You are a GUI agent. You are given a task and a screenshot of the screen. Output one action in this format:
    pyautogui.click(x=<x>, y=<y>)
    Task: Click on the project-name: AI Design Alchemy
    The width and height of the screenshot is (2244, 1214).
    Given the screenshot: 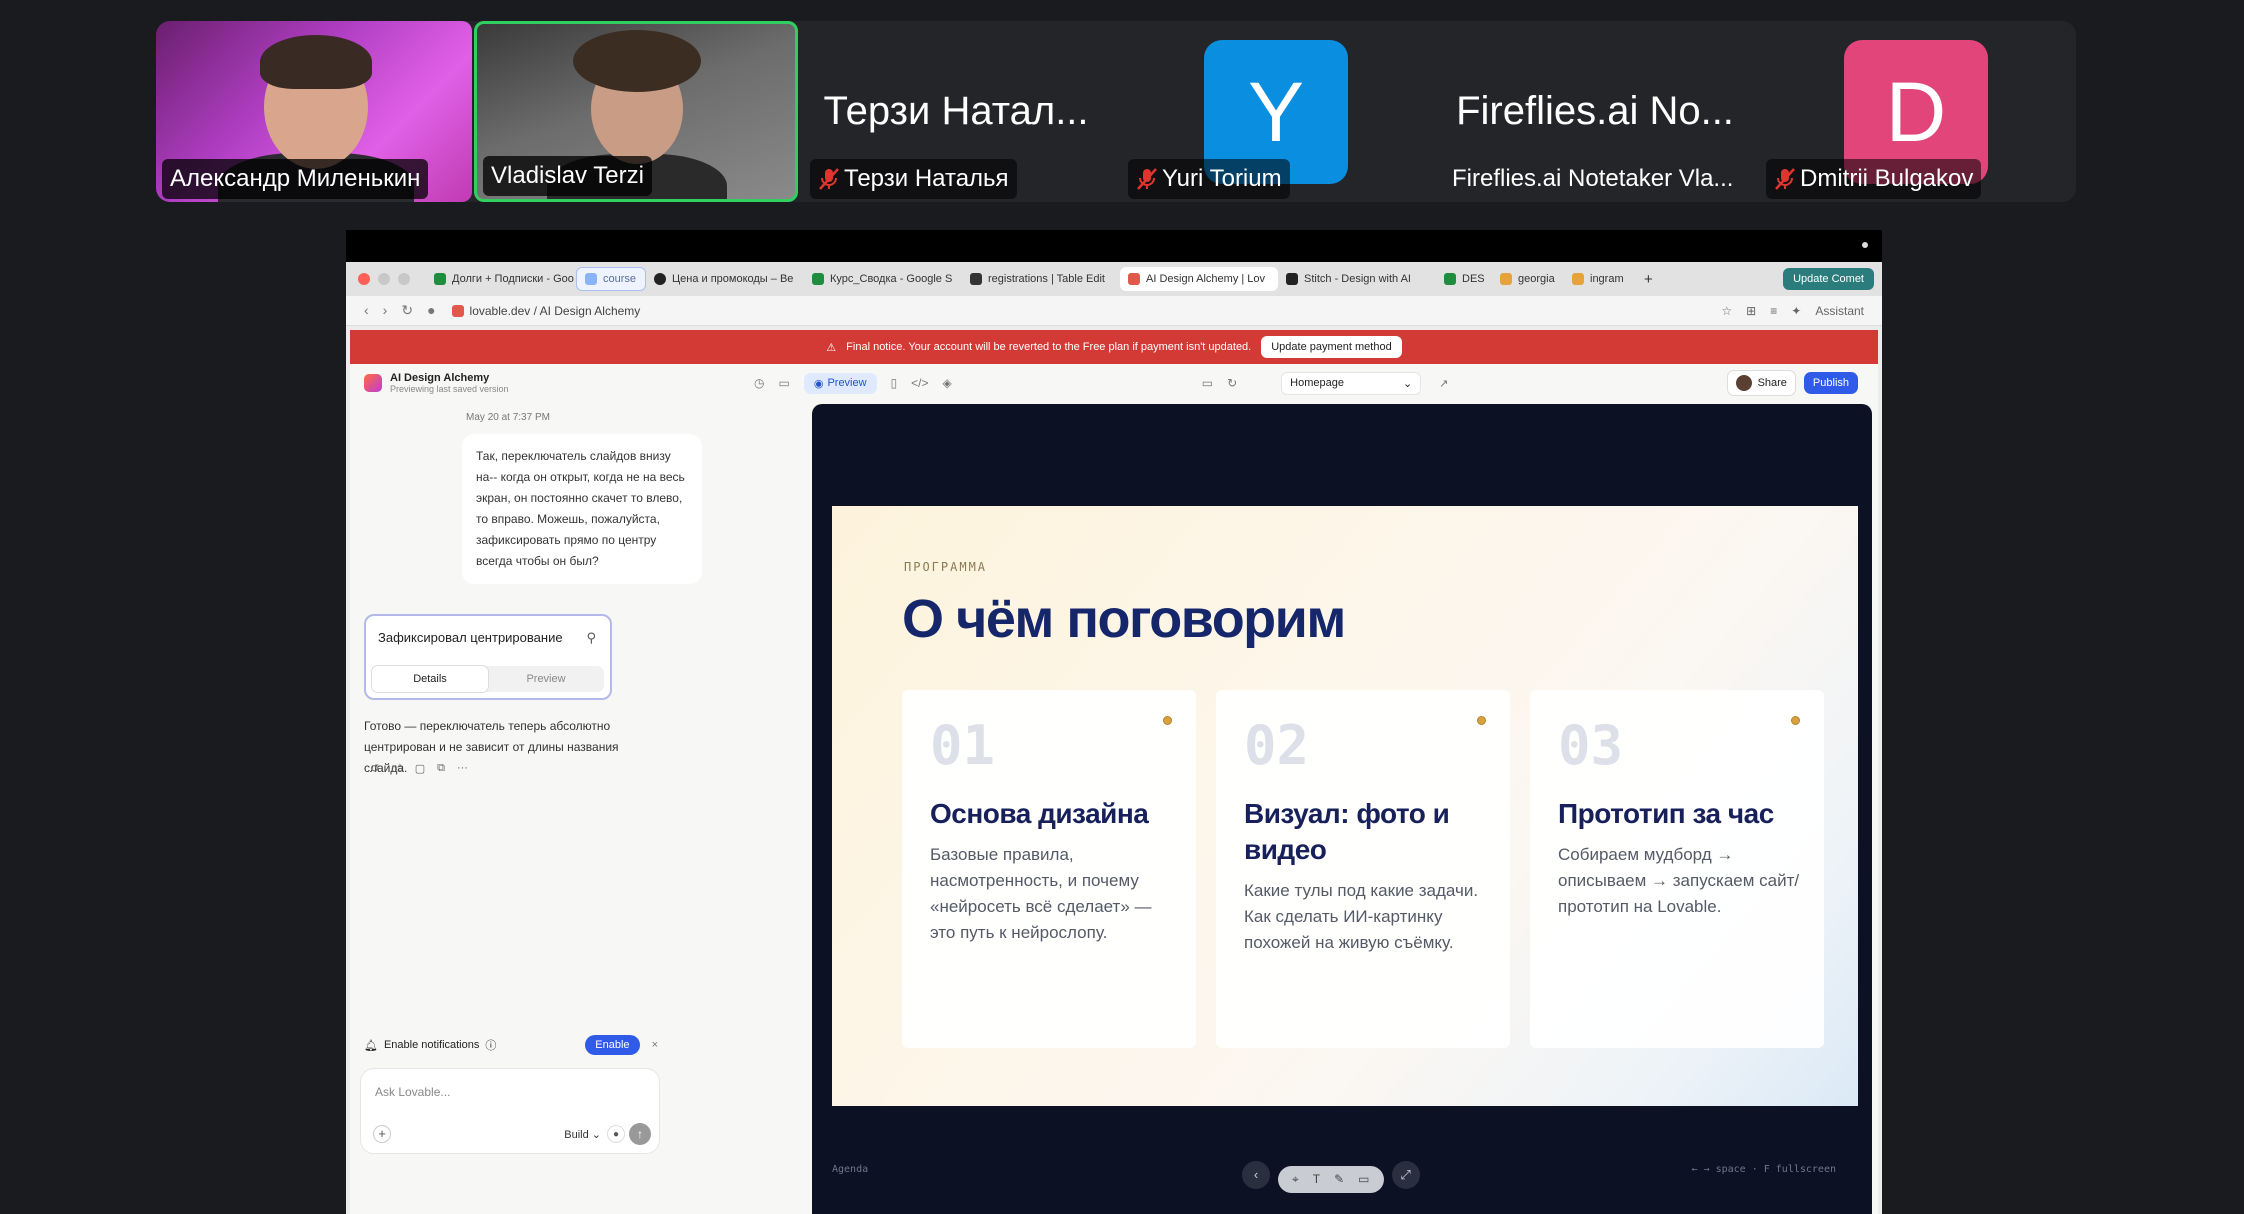 What is the action you would take?
    pyautogui.click(x=440, y=378)
    